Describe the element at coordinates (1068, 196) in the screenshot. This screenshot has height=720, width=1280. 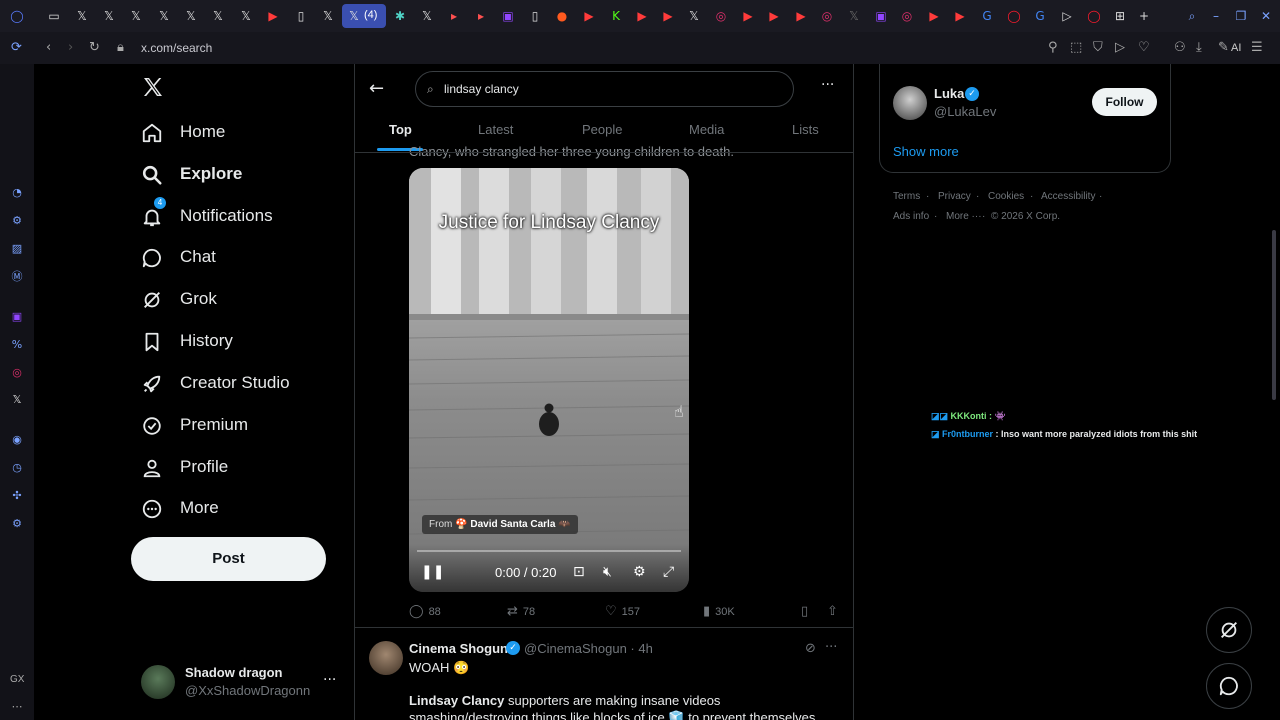
I see `footer-accessibility: Accessibility` at that location.